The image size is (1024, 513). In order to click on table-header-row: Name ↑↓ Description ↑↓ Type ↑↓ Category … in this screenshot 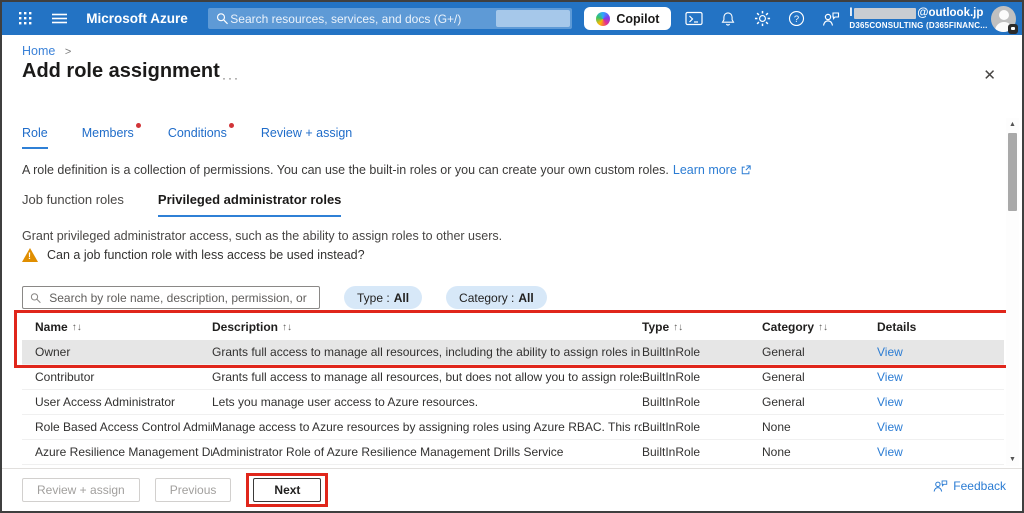, I will do `click(513, 327)`.